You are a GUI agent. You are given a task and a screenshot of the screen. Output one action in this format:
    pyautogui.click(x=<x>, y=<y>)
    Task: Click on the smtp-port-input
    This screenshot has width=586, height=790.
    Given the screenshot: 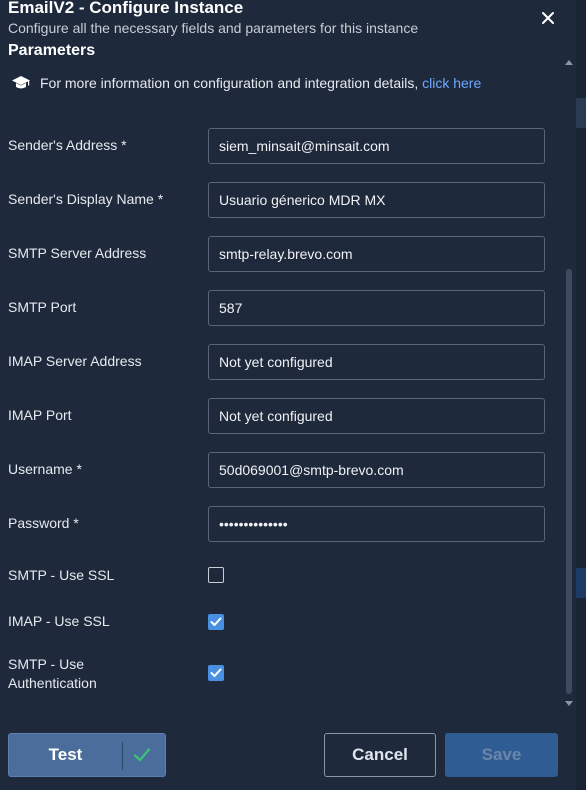 What is the action you would take?
    pyautogui.click(x=376, y=308)
    